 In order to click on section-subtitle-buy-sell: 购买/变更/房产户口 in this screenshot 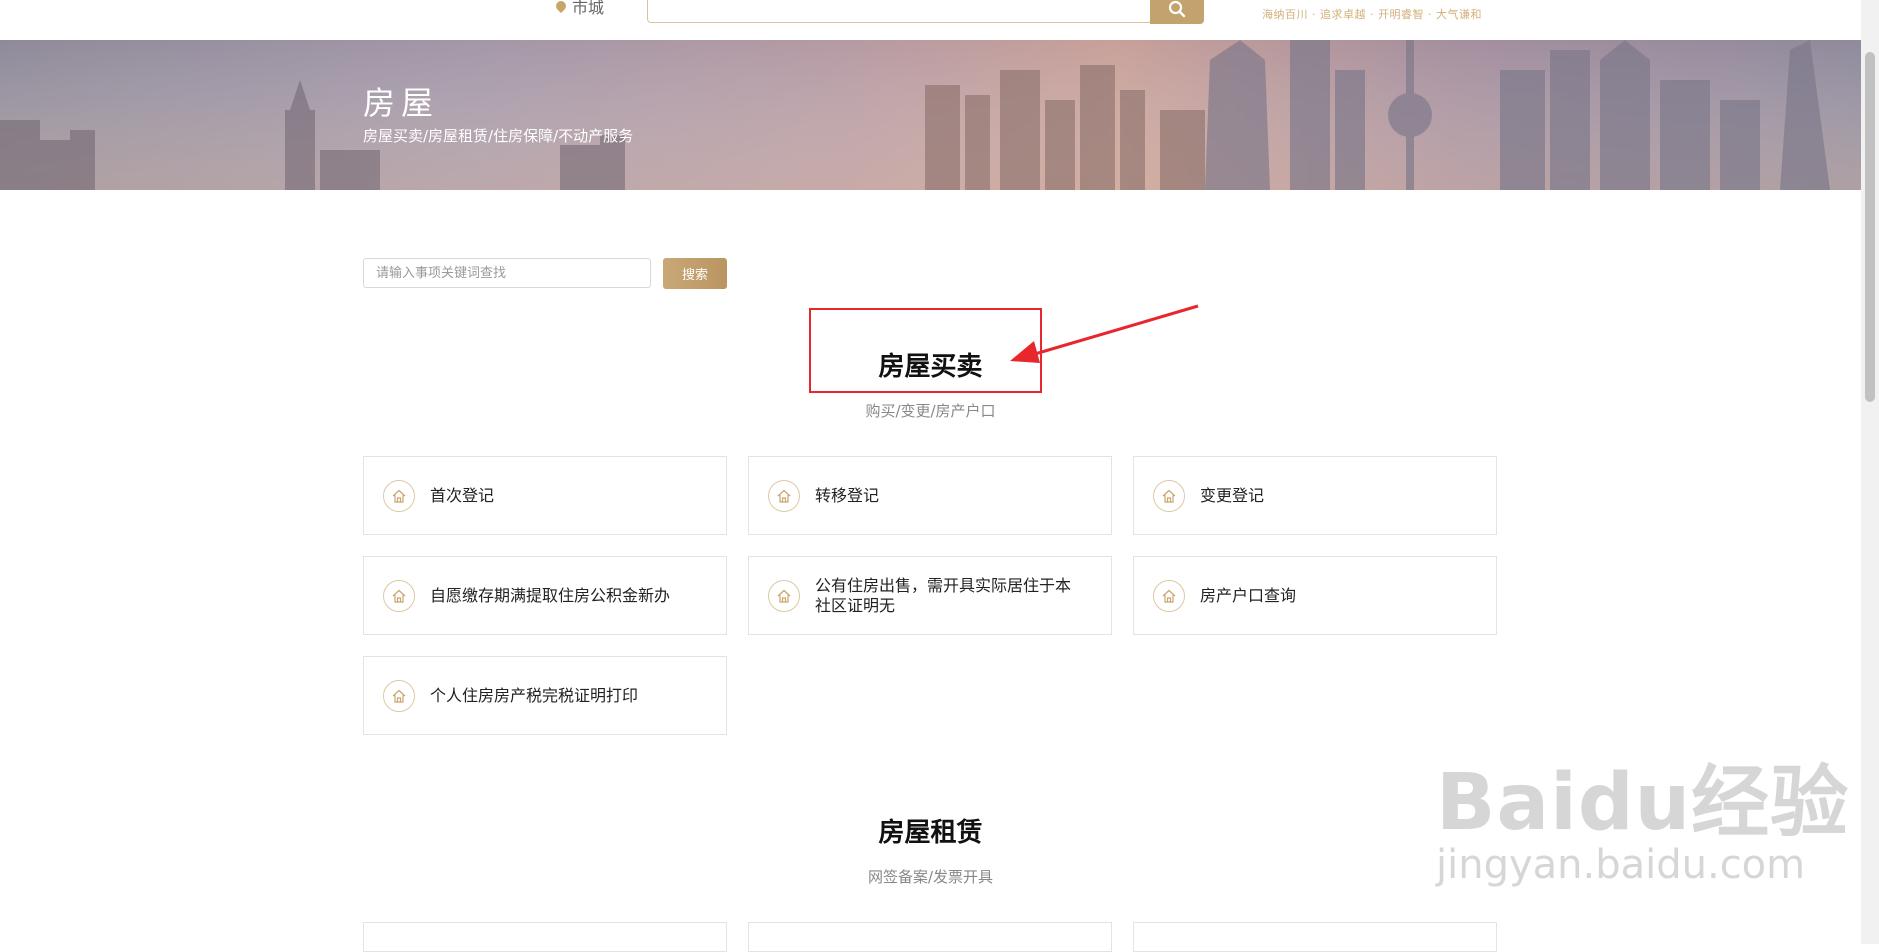, I will do `click(930, 411)`.